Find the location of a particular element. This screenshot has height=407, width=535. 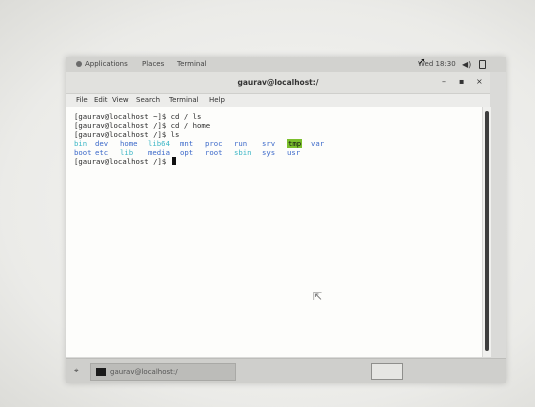

ls-entry-sbin: sbin is located at coordinates (243, 152).